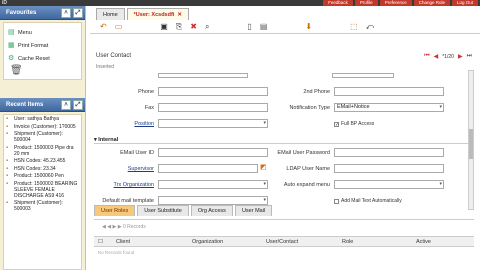 Image resolution: width=480 pixels, height=270 pixels. Describe the element at coordinates (460, 56) in the screenshot. I see `next-record-icon: ▶` at that location.